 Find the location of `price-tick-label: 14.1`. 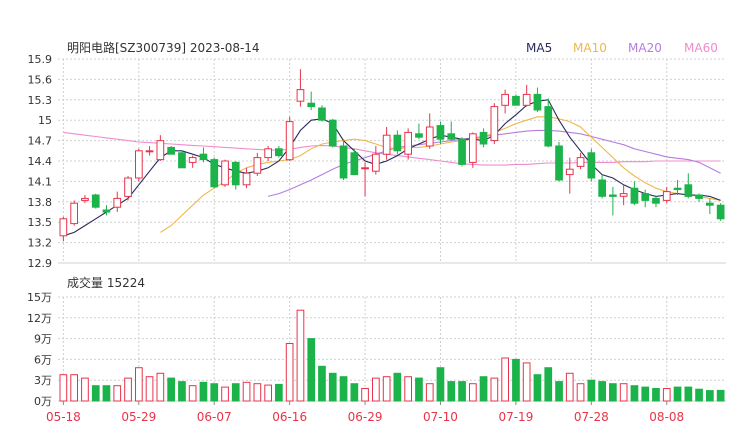

price-tick-label: 14.1 is located at coordinates (40, 181).